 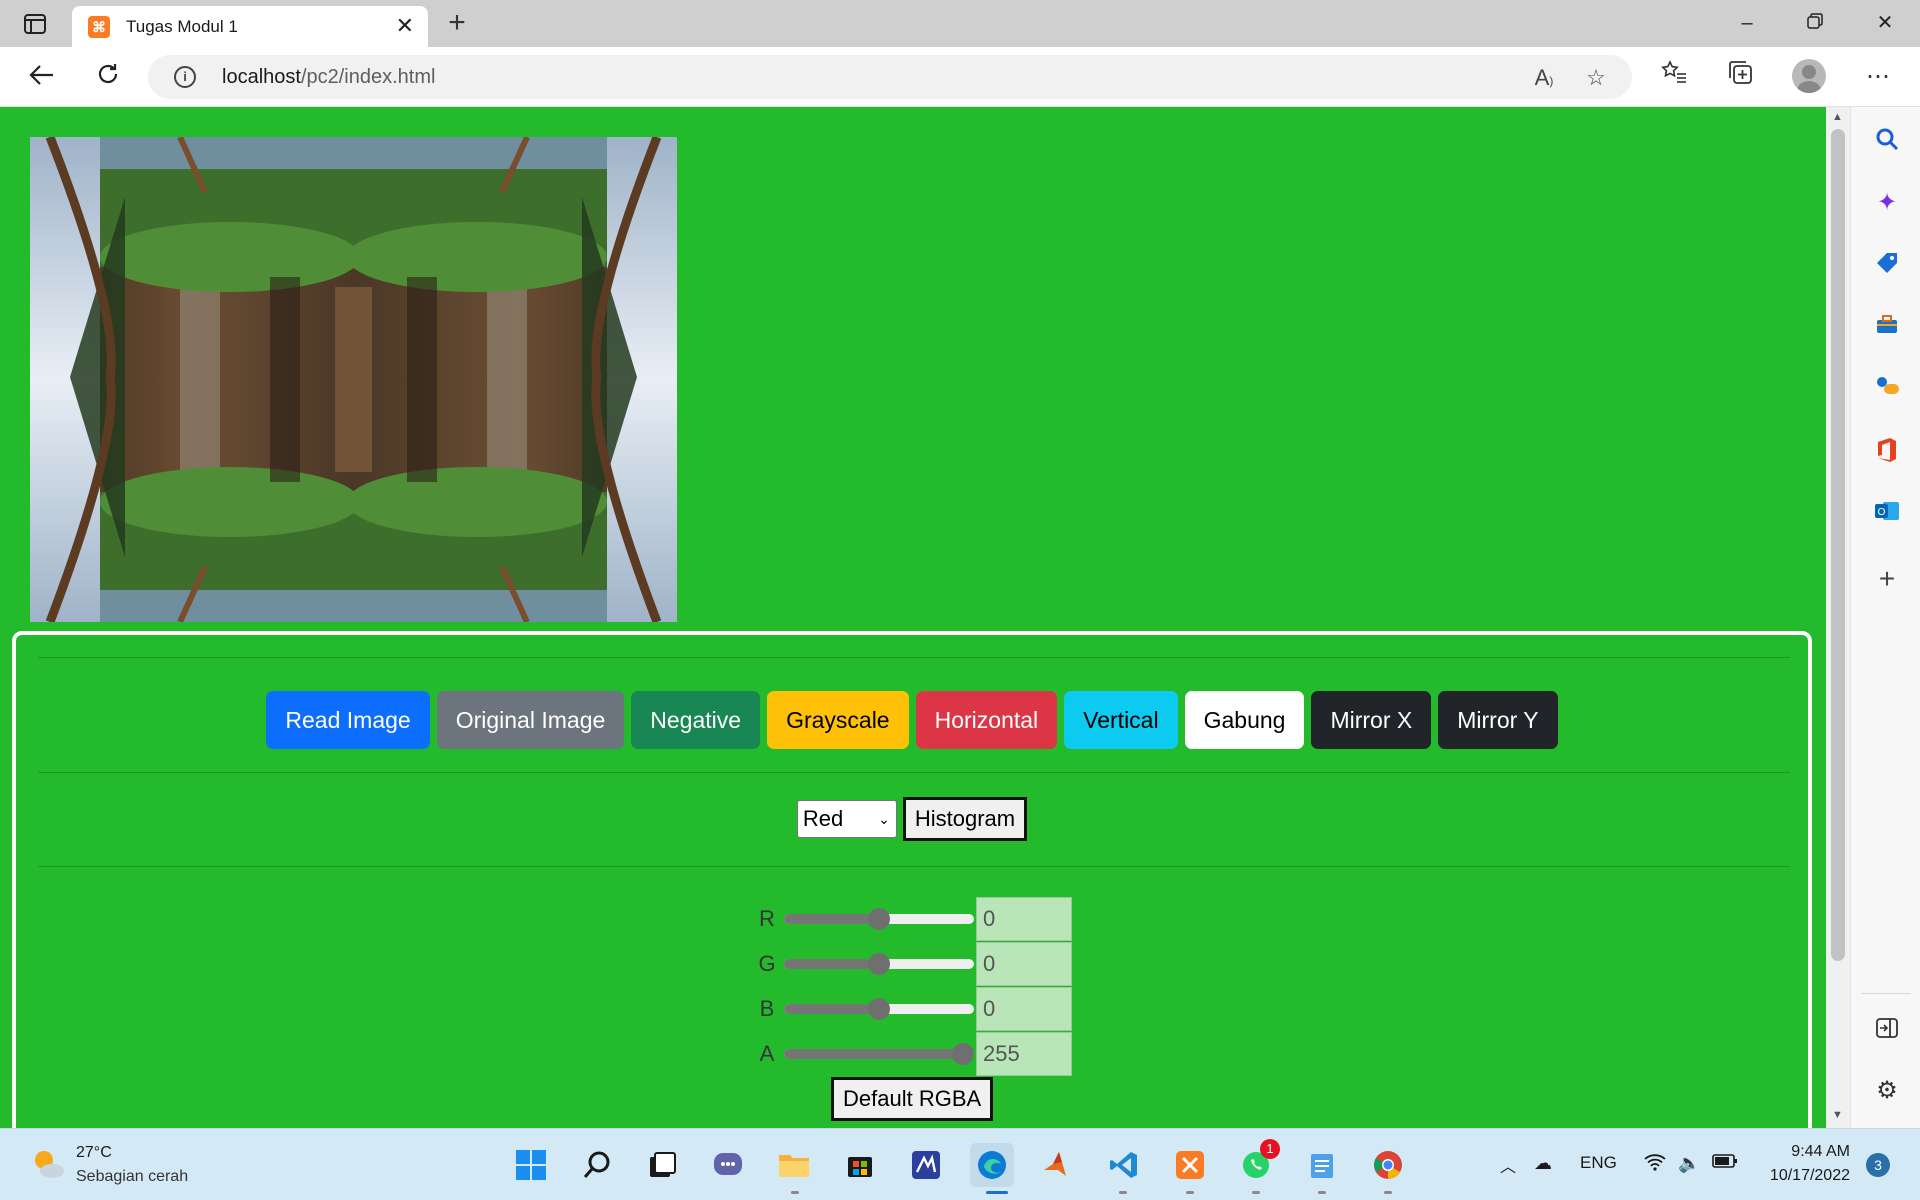 What do you see at coordinates (530, 720) in the screenshot?
I see `original-image-button: Original Image` at bounding box center [530, 720].